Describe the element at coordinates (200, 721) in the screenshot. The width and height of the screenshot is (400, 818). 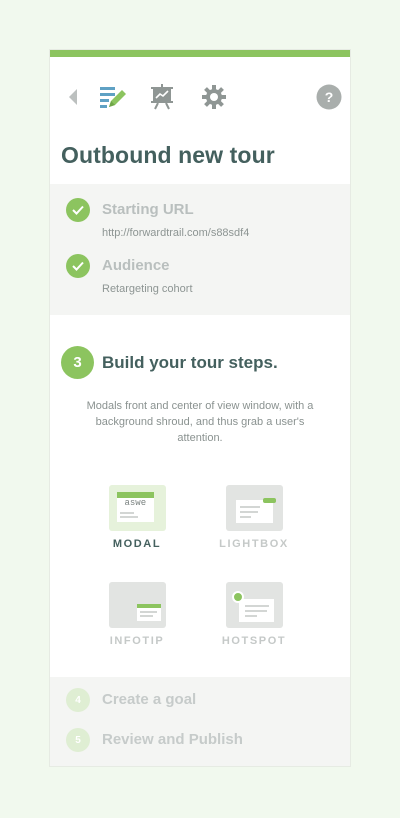
I see `upcoming-steps: 4 Create a goal 5 Review and Publish` at that location.